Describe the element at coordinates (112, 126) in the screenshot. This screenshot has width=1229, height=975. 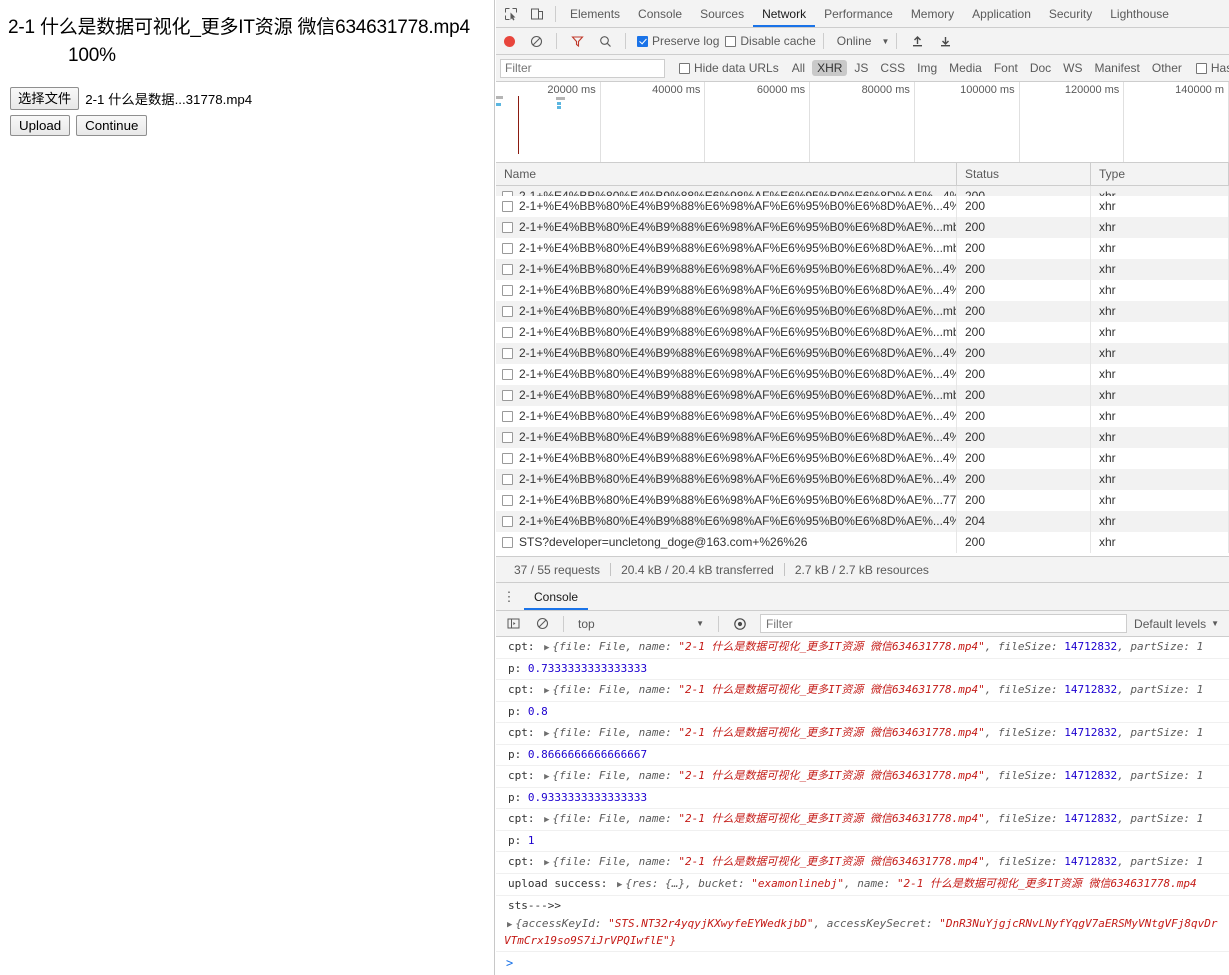
I see `continue-button: Continue` at that location.